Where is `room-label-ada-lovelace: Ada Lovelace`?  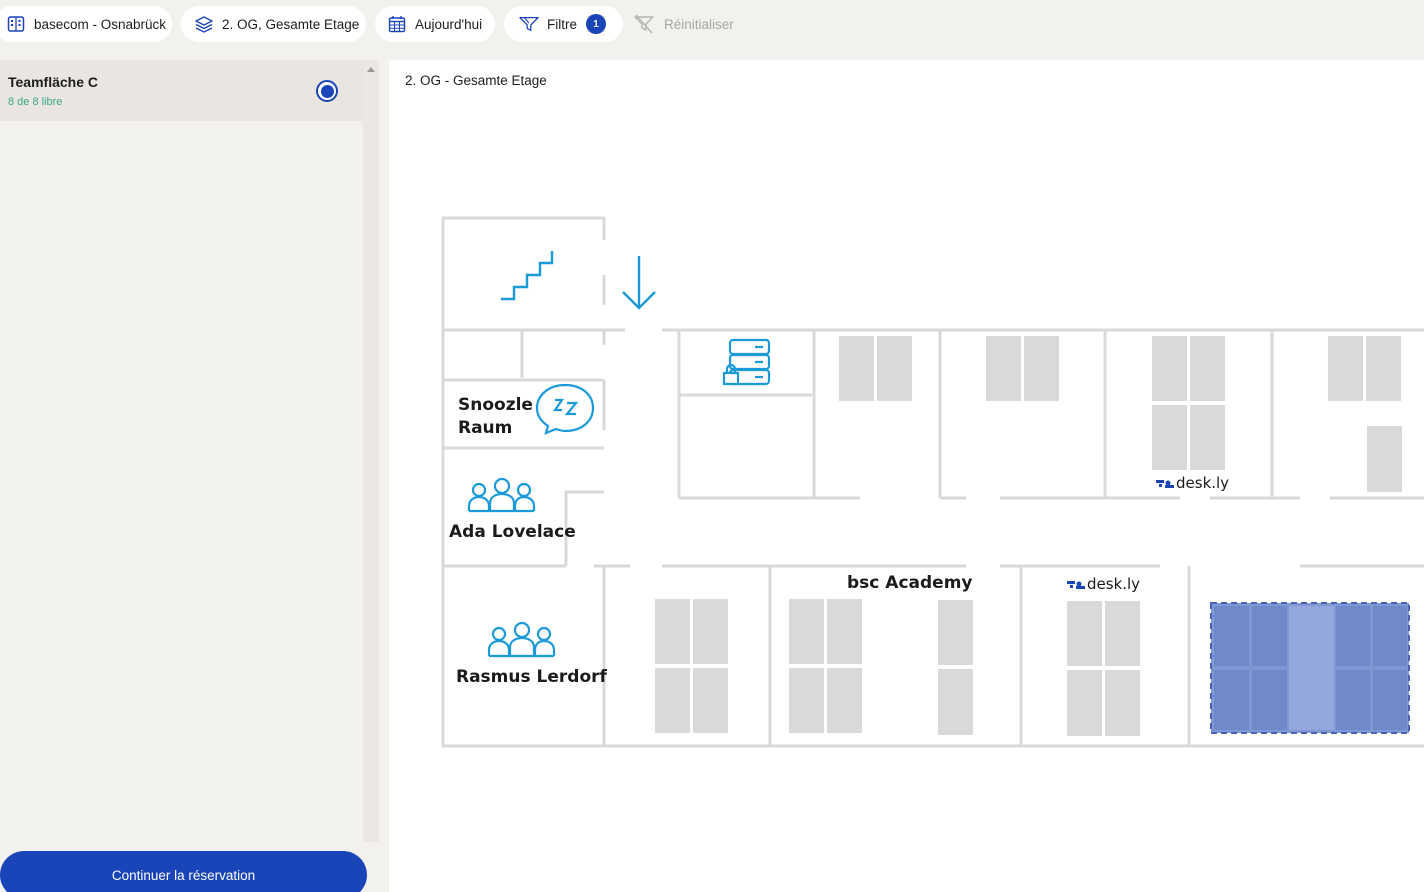 room-label-ada-lovelace: Ada Lovelace is located at coordinates (512, 532).